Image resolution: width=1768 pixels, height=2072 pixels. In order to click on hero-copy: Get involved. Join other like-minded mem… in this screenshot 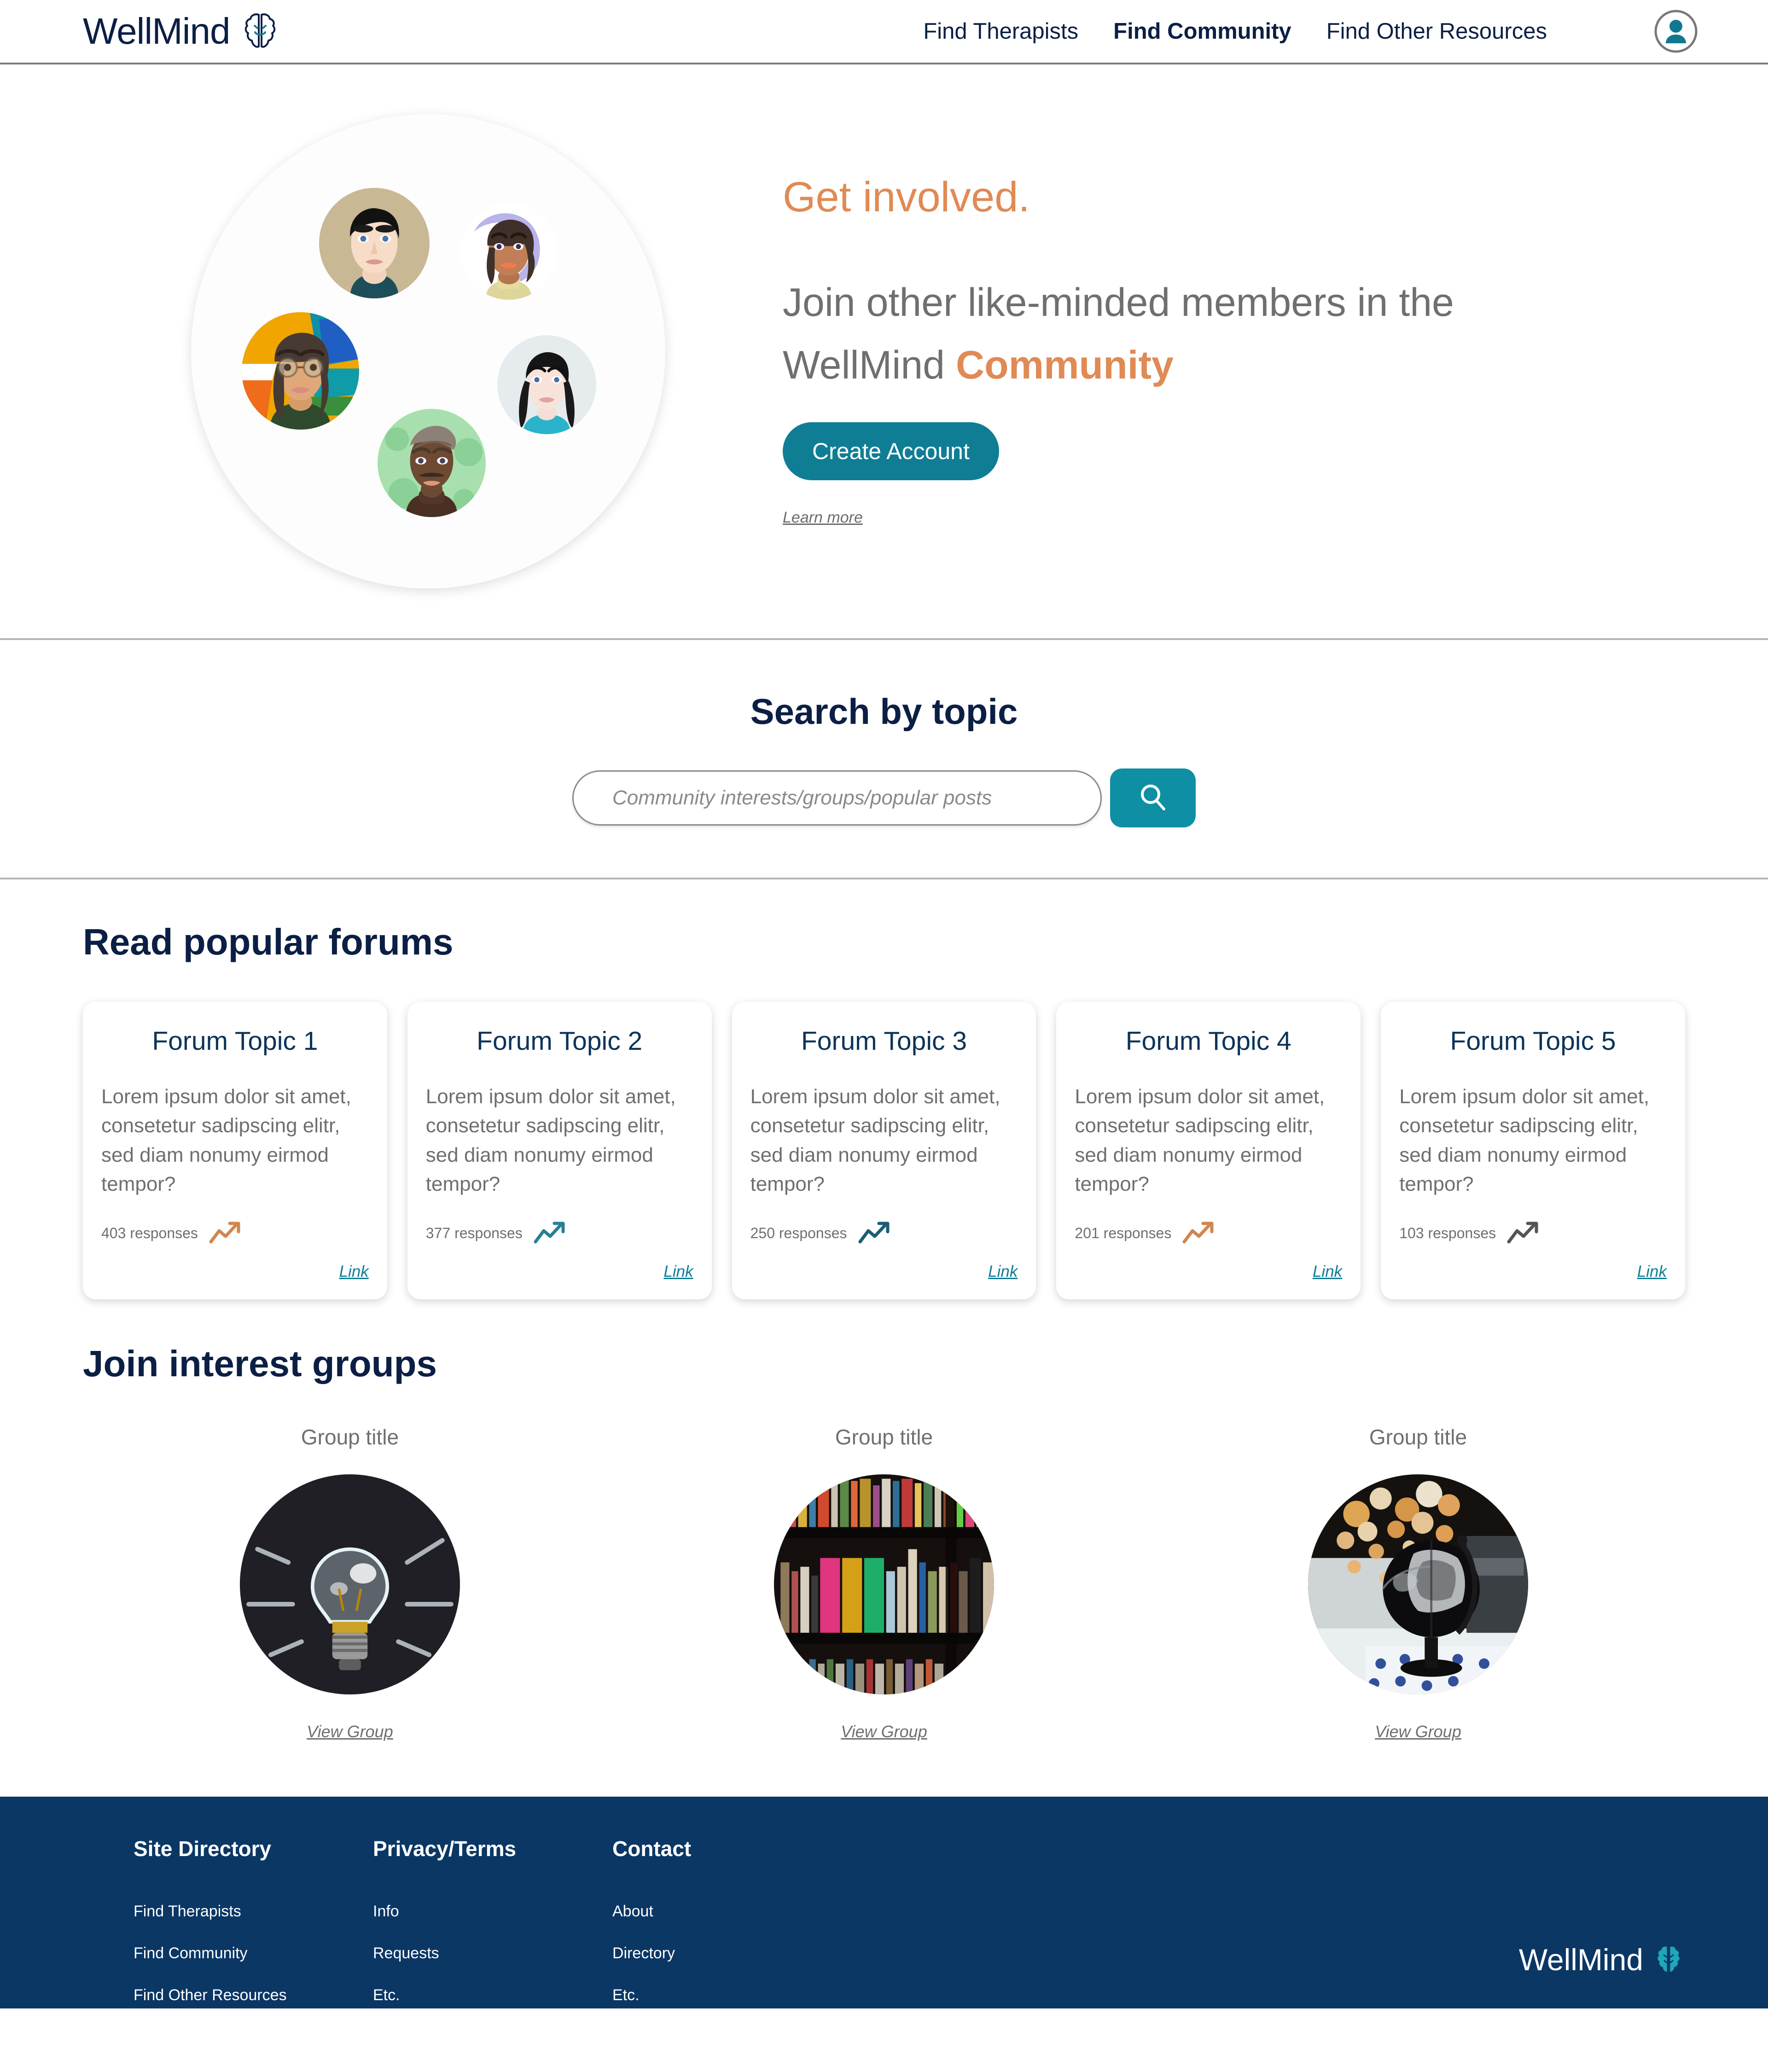, I will do `click(1229, 351)`.